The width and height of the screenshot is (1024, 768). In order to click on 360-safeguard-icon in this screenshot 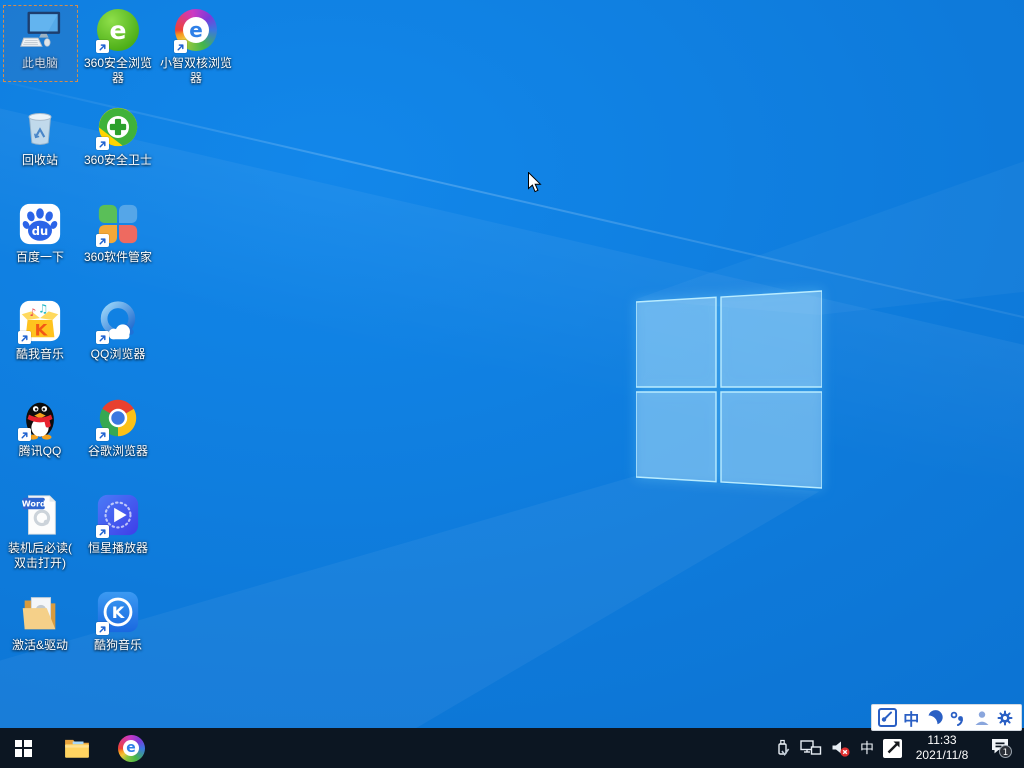, I will do `click(118, 127)`.